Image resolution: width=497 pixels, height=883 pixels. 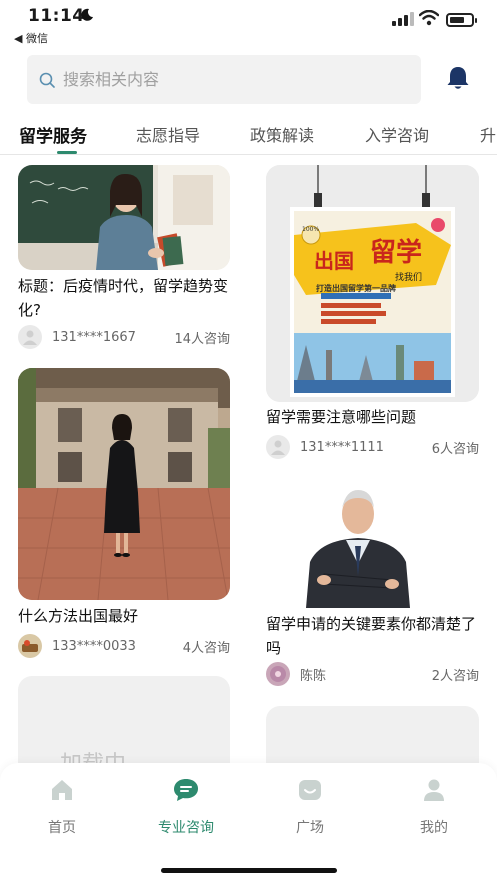 What do you see at coordinates (124, 217) in the screenshot?
I see `card-image-teacher` at bounding box center [124, 217].